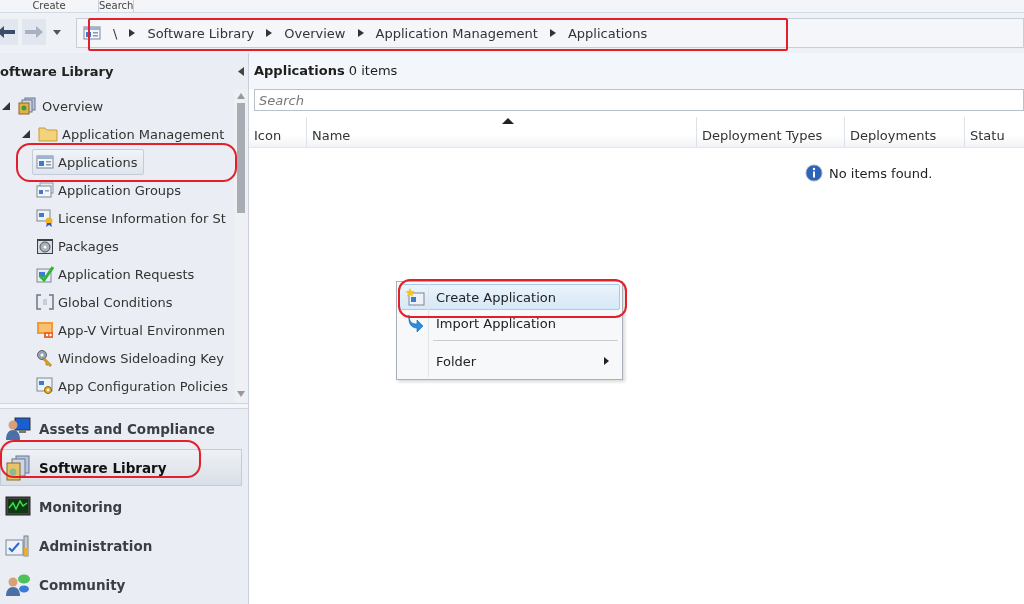 This screenshot has width=1024, height=604. I want to click on breadcrumb-bar: \ Software Library Overview Application Management Applications, so click(550, 33).